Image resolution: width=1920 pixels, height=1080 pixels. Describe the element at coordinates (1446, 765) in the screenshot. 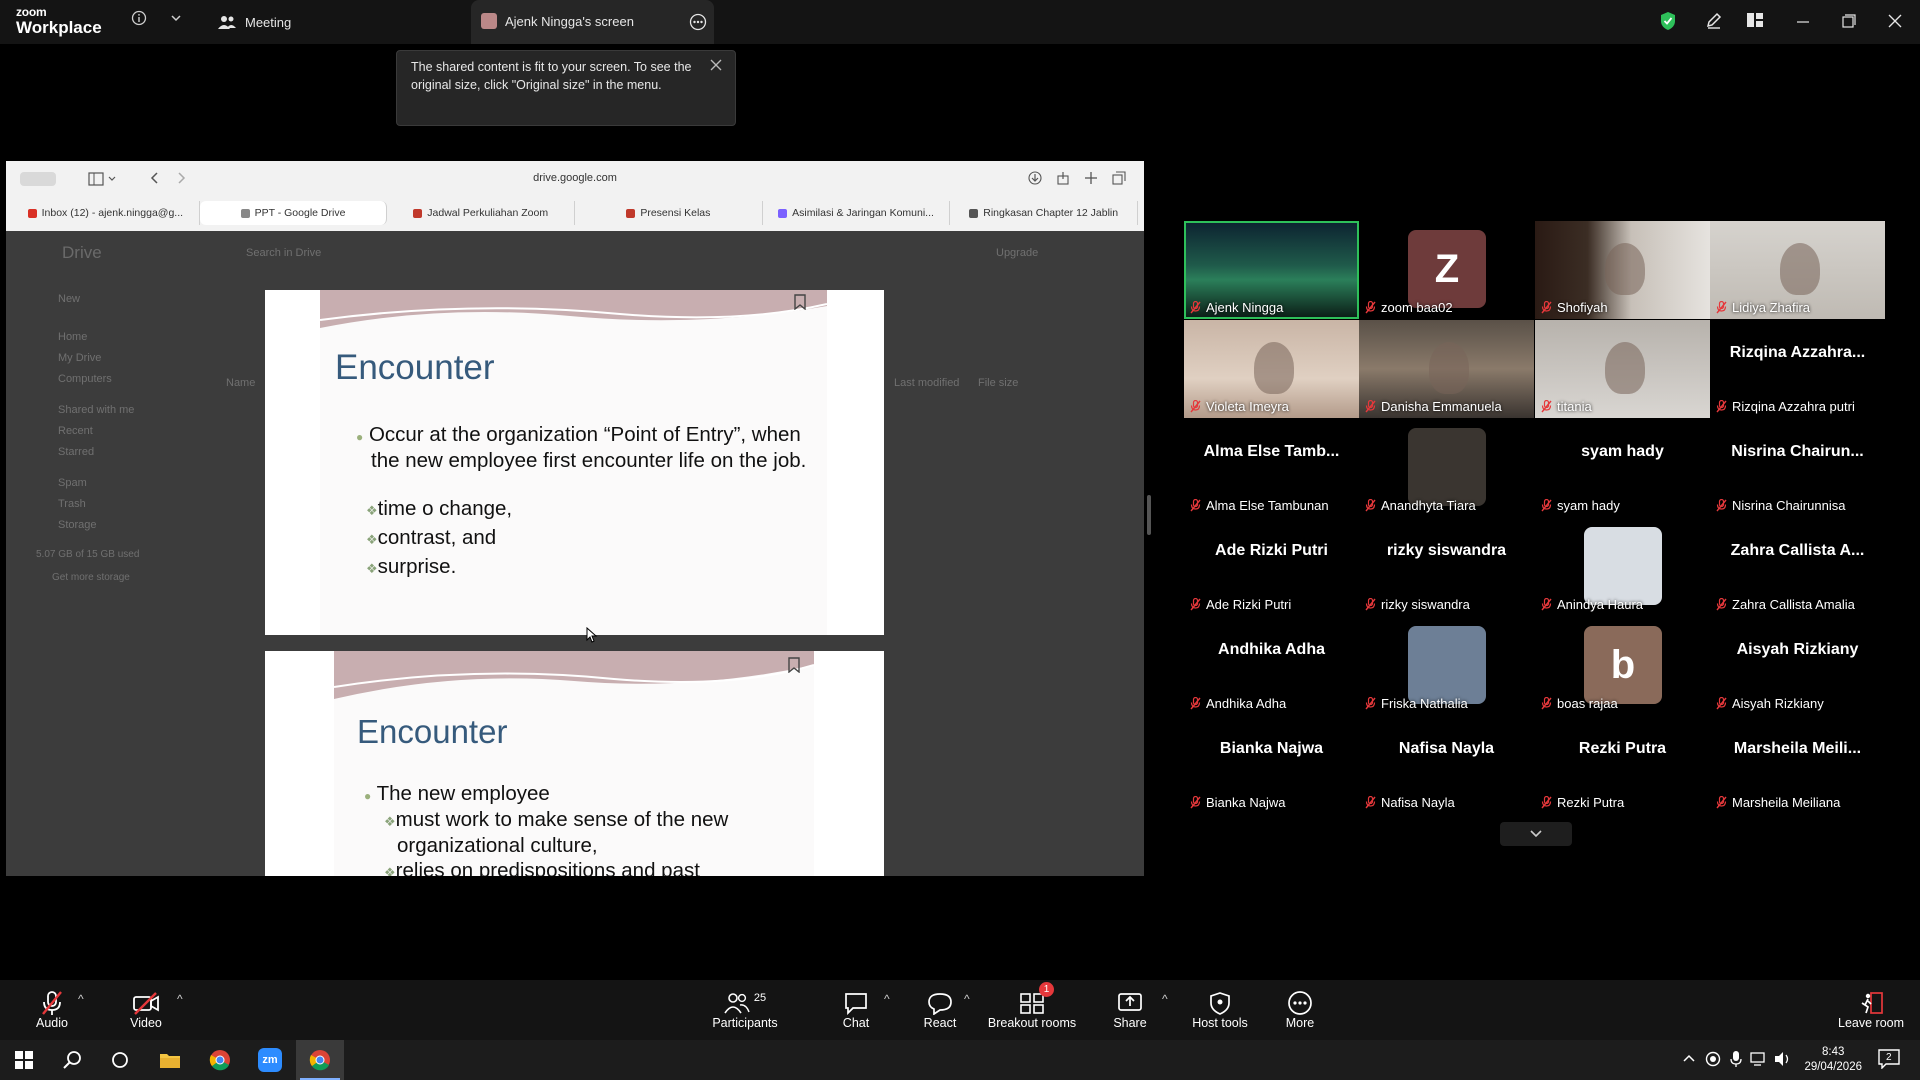

I see `participant-tile: Nafisa Nayla Nafisa Nayla` at that location.